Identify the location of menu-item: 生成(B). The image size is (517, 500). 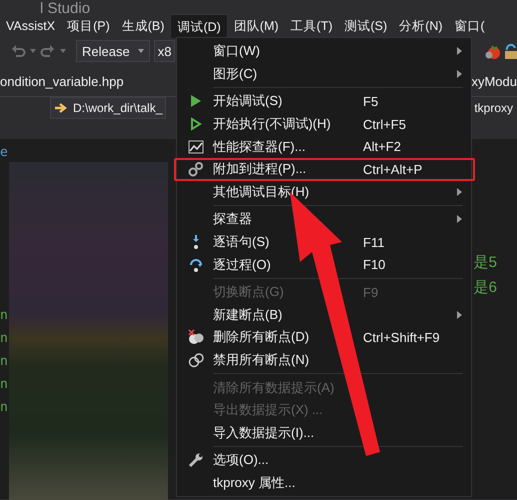
(143, 26).